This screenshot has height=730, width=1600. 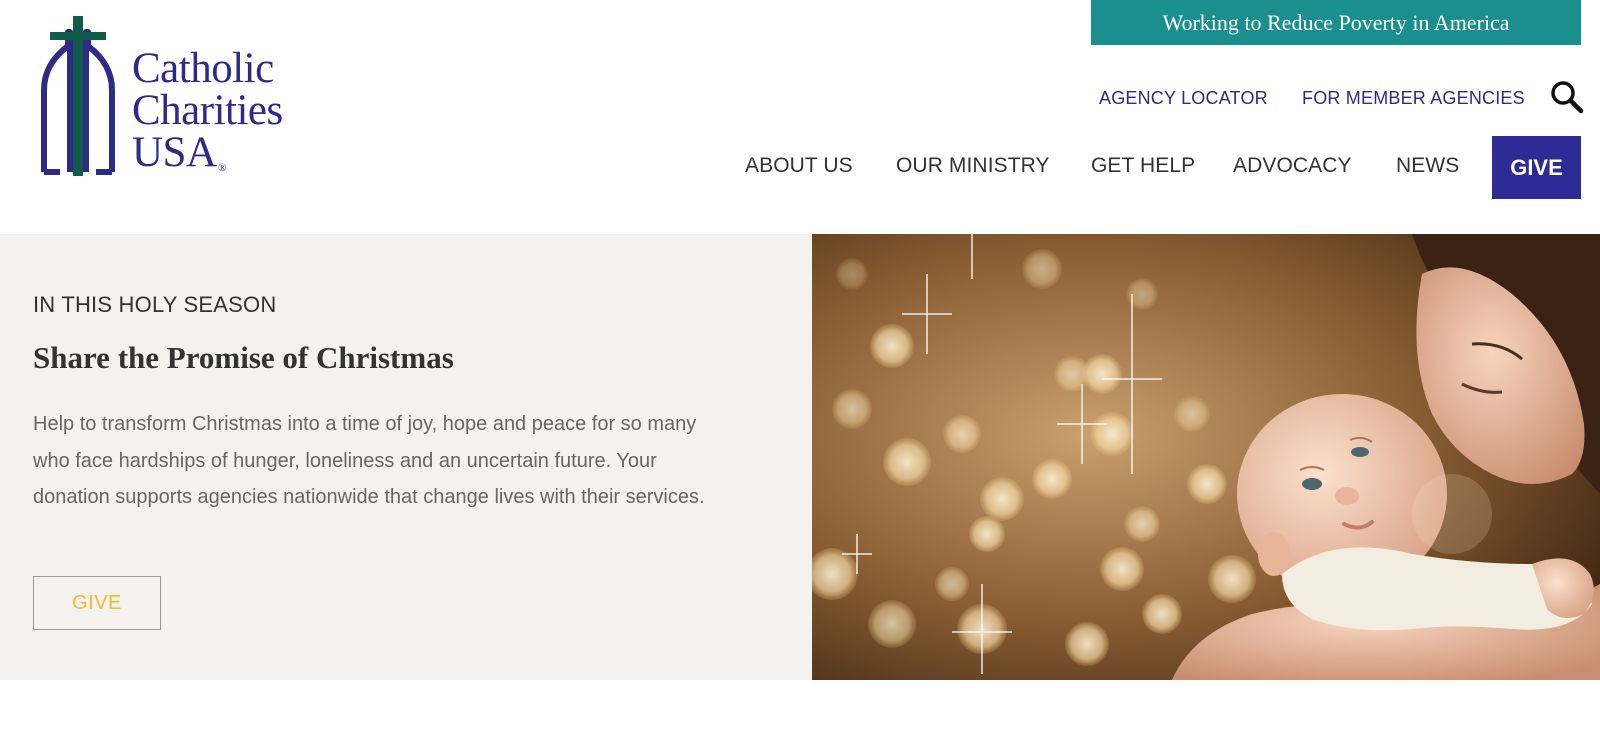 I want to click on nav-advocacy: ADVOCACY, so click(x=1292, y=166).